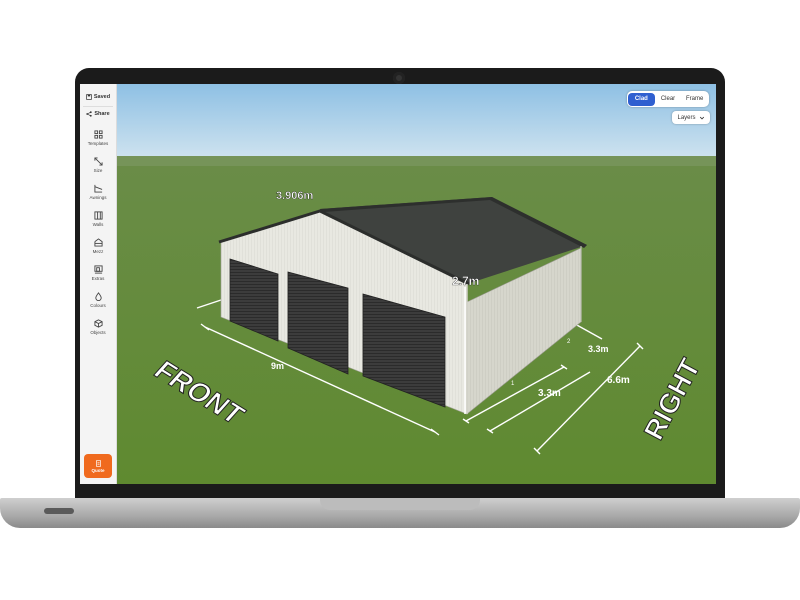 The image size is (800, 600). What do you see at coordinates (465, 281) in the screenshot?
I see `wall-height-label: 2.7m` at bounding box center [465, 281].